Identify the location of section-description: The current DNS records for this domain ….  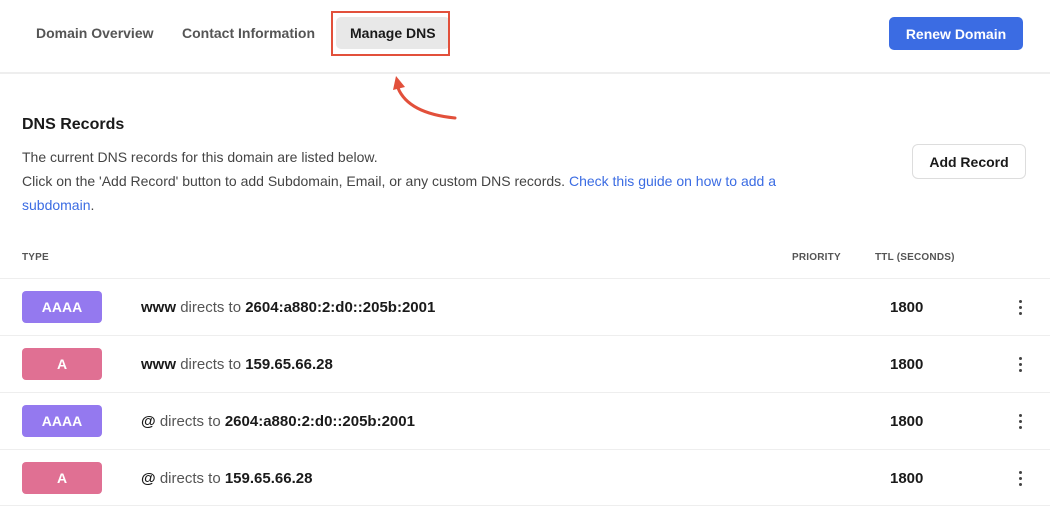
(437, 181).